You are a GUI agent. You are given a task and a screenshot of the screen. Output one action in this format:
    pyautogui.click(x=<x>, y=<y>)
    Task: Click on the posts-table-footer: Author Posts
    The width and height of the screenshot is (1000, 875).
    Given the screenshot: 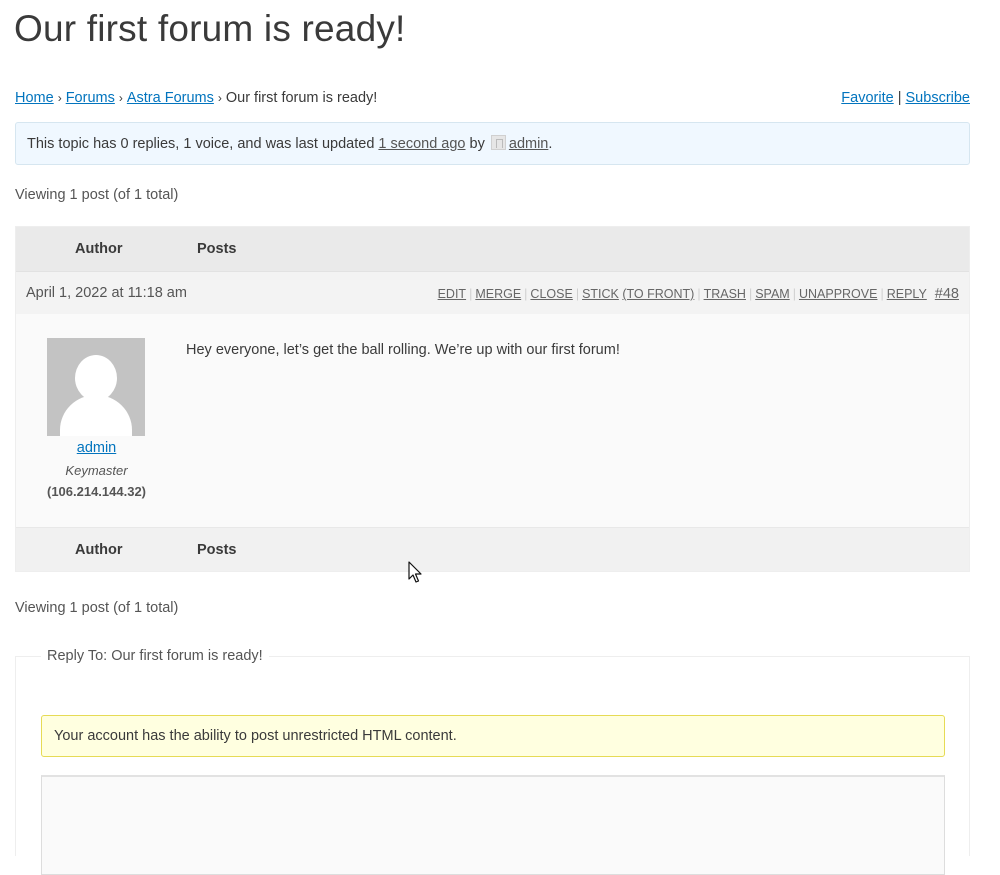 What is the action you would take?
    pyautogui.click(x=492, y=549)
    